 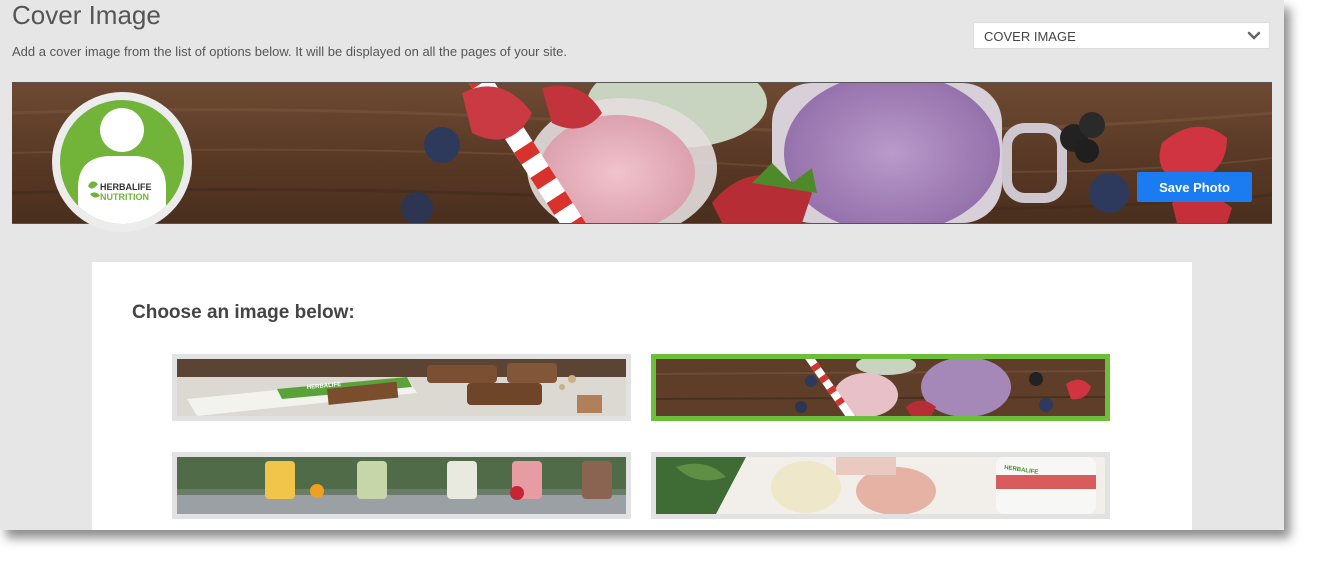 I want to click on cover-option-shakes-row, so click(x=401, y=485).